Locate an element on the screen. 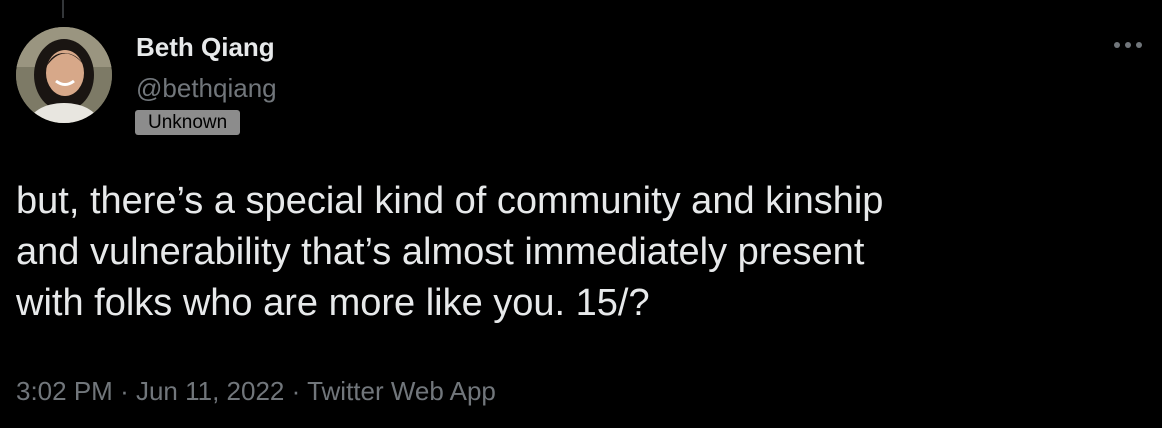  more-options-button is located at coordinates (1128, 45).